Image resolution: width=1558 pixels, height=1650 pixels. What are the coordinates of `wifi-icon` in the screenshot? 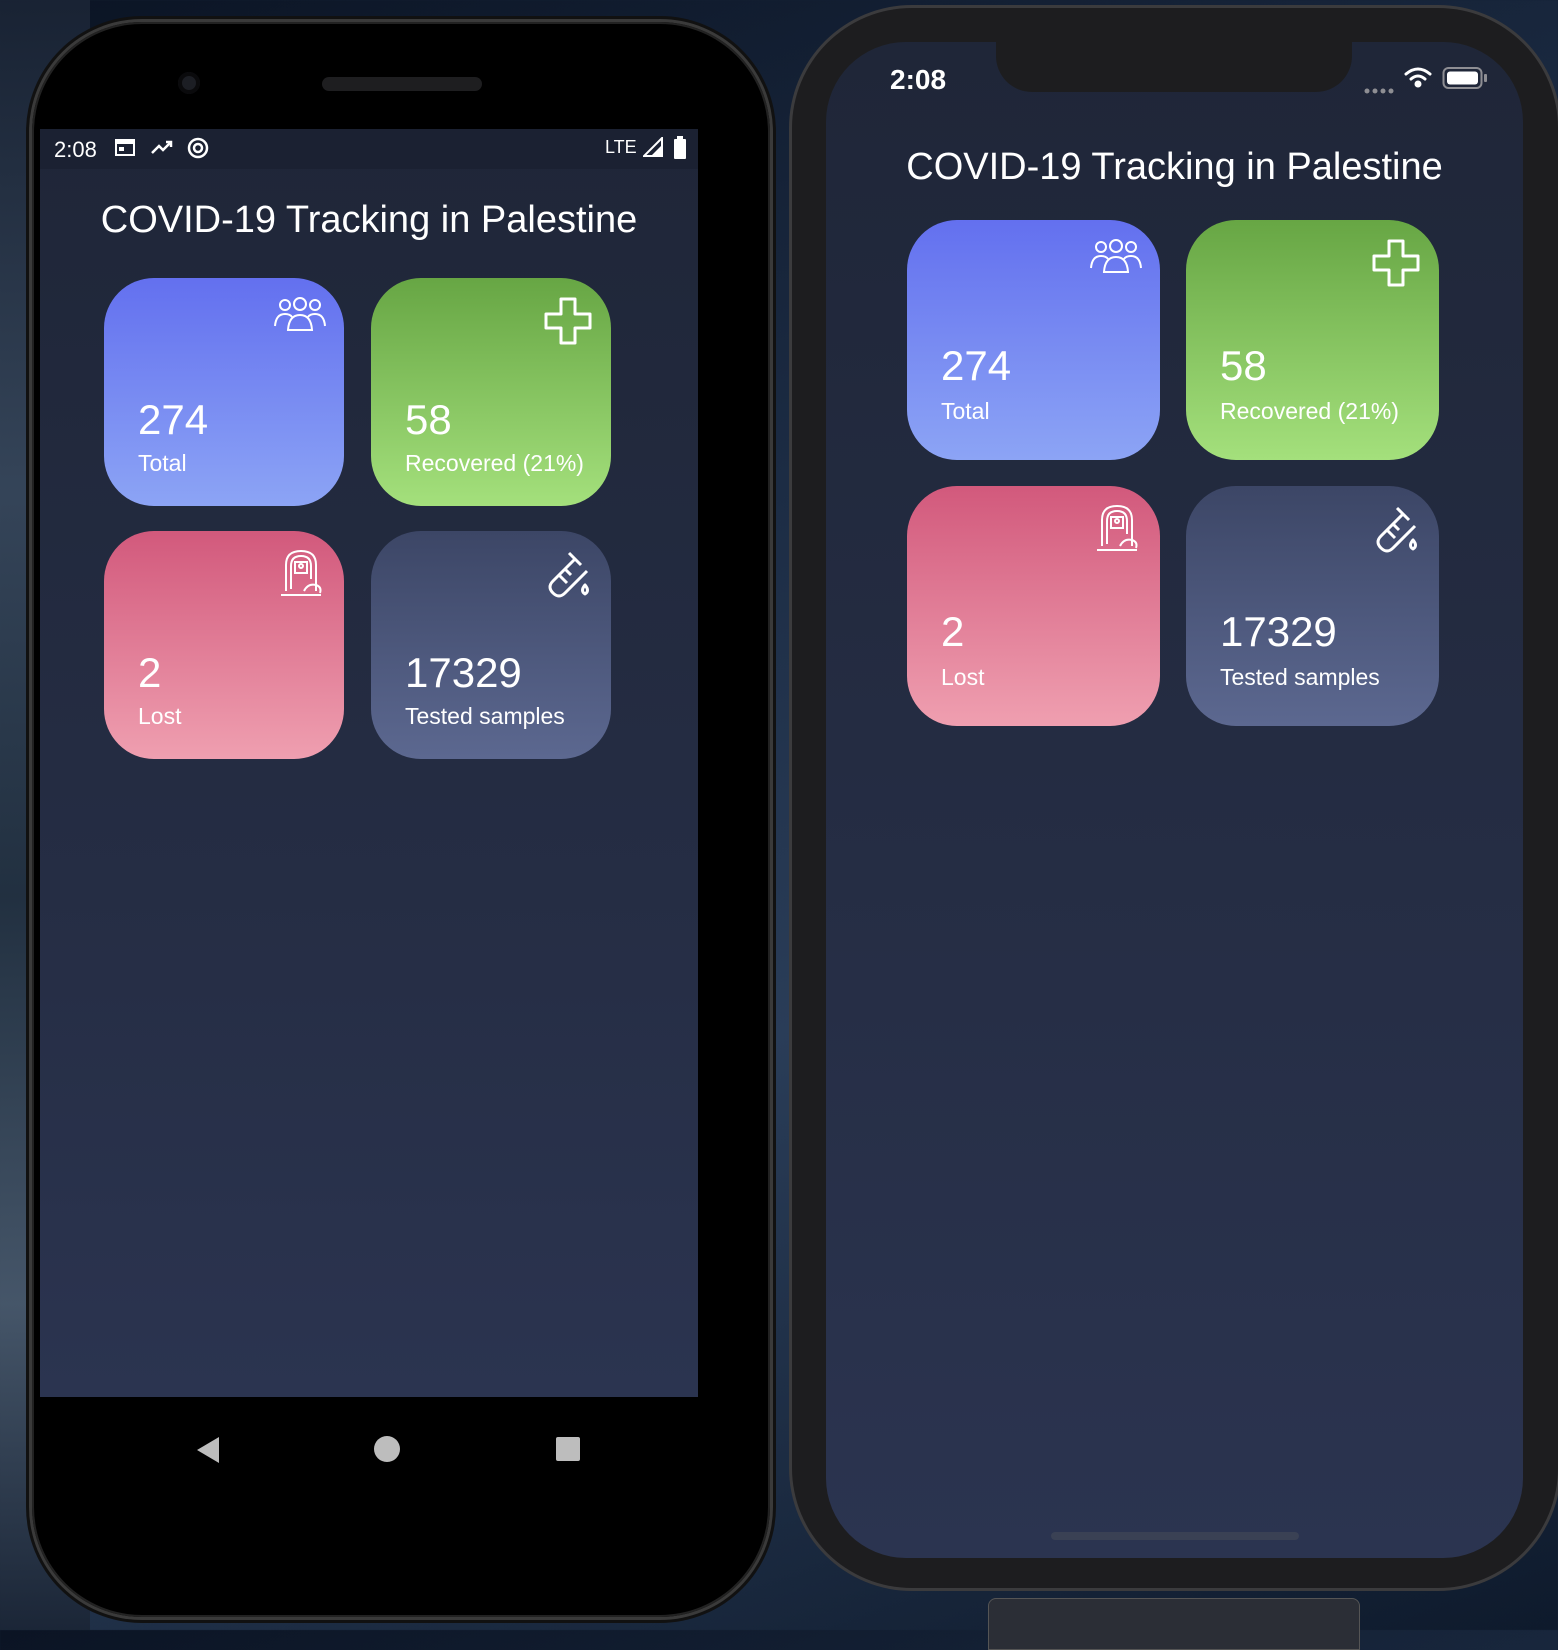 It's located at (1418, 79).